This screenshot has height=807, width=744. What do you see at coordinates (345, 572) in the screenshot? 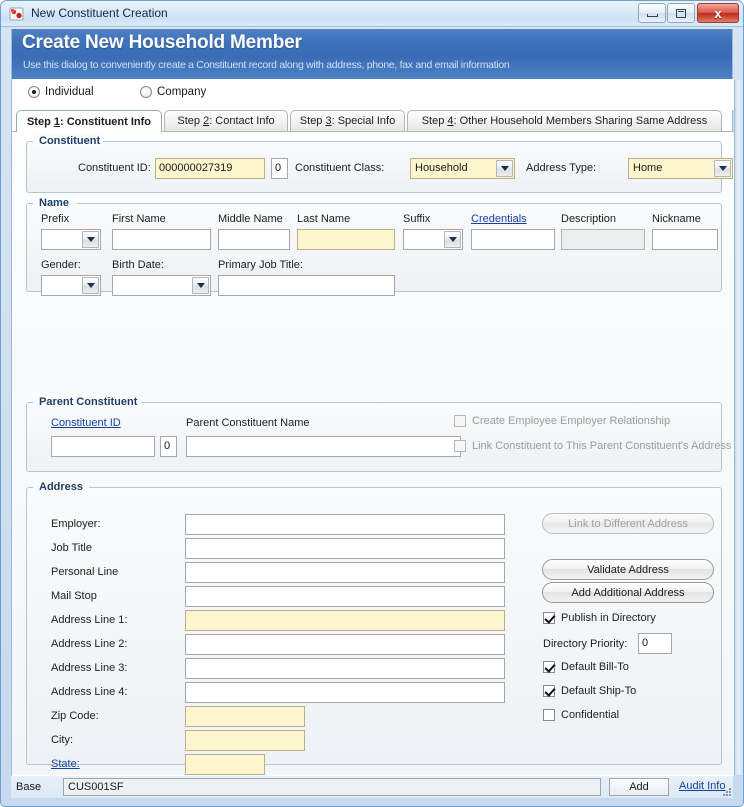
I see `personal-line-input` at bounding box center [345, 572].